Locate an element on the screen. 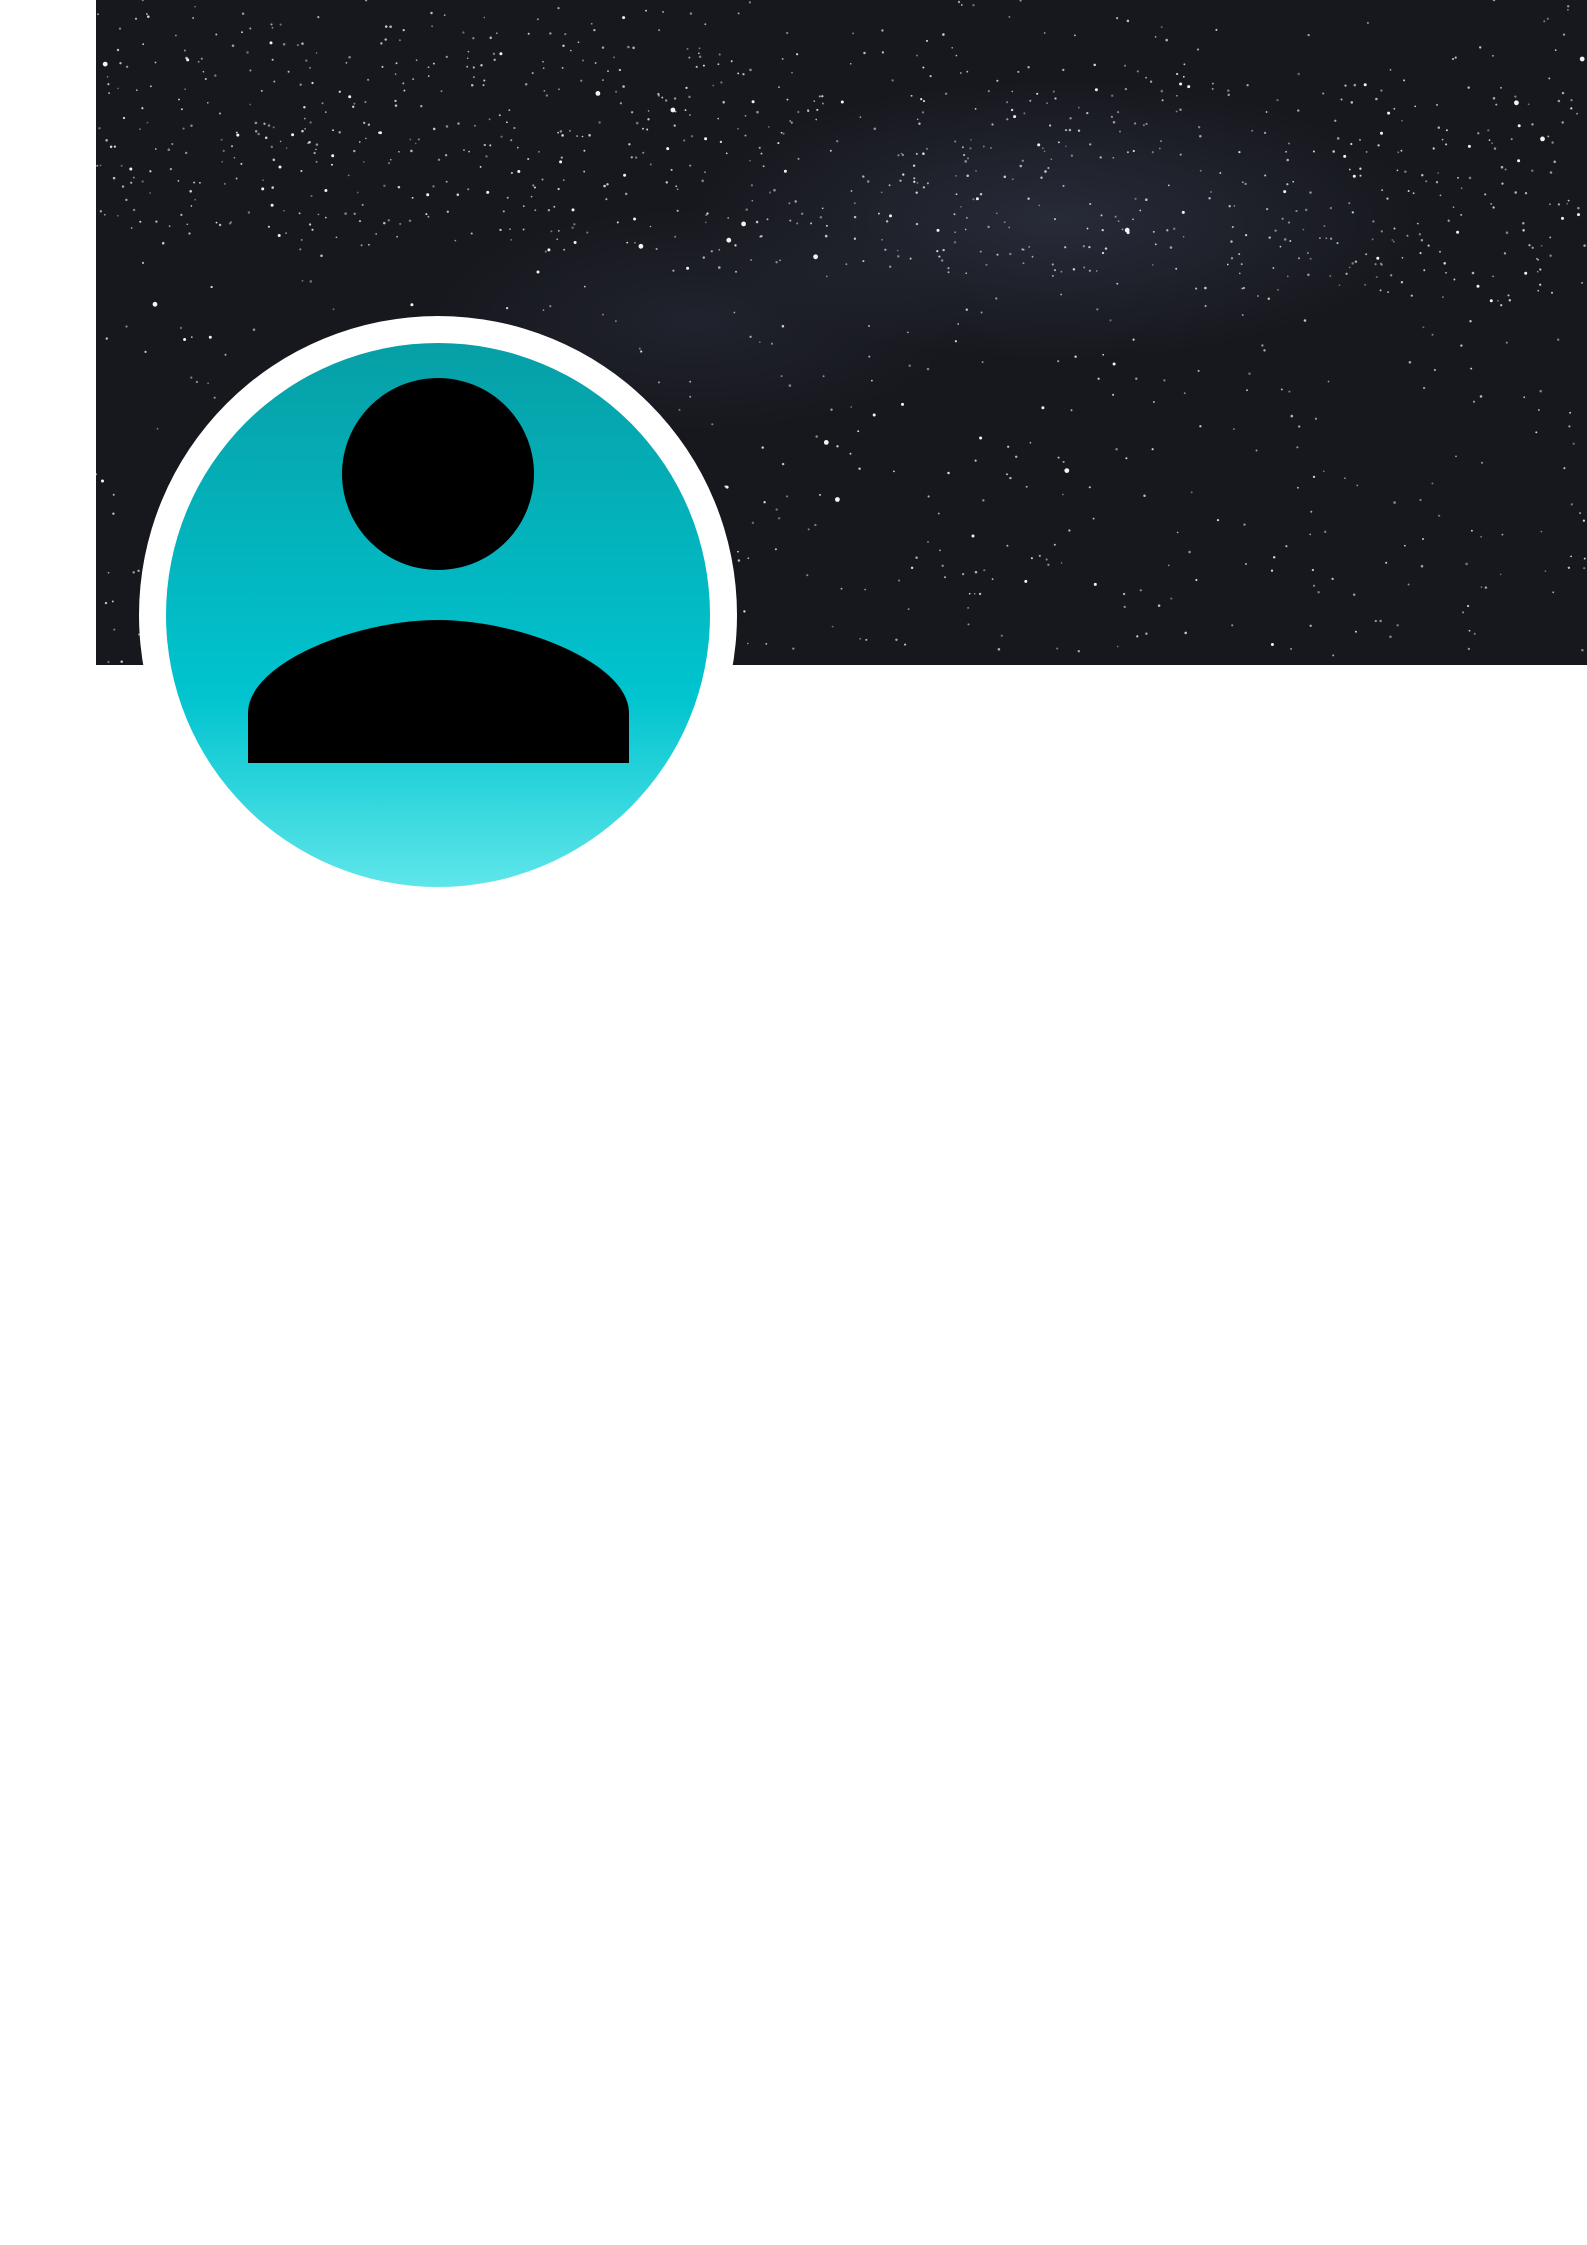  avatar is located at coordinates (438, 615).